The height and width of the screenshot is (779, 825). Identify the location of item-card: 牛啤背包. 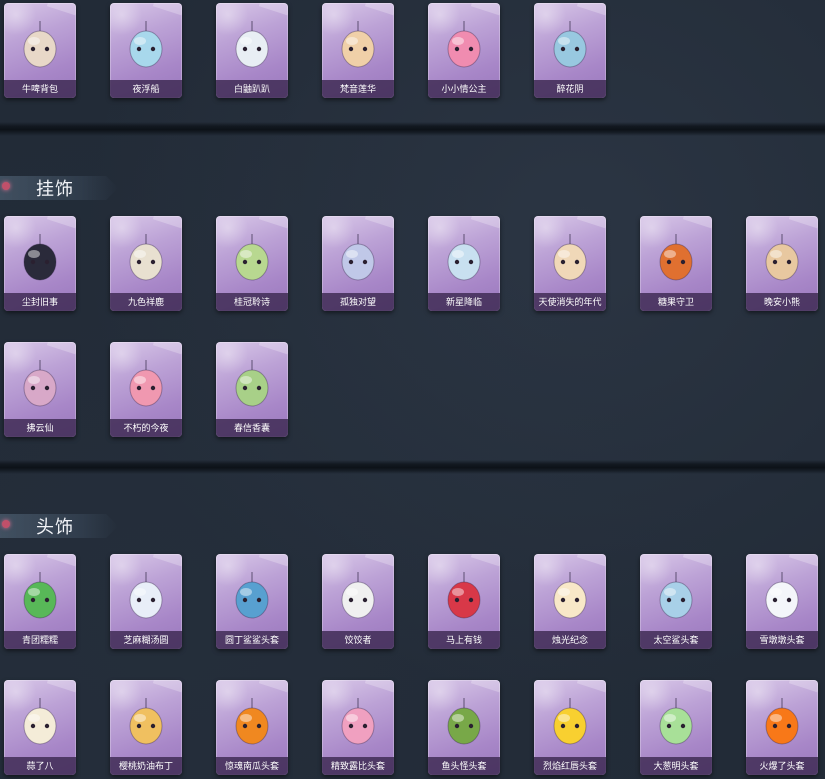
(40, 50).